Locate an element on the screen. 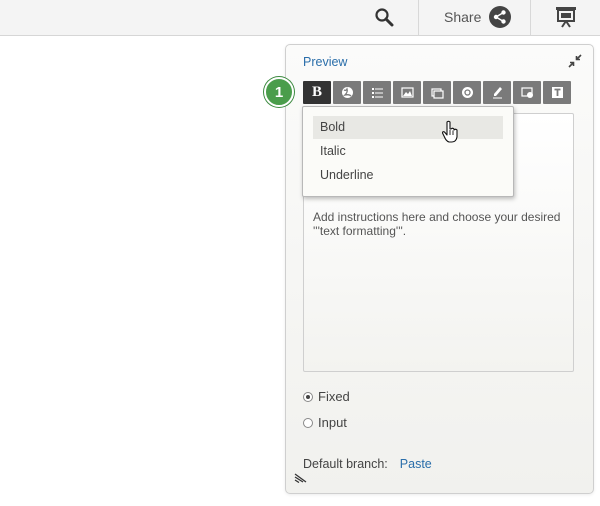 The width and height of the screenshot is (600, 506). hand-cursor-icon is located at coordinates (449, 131).